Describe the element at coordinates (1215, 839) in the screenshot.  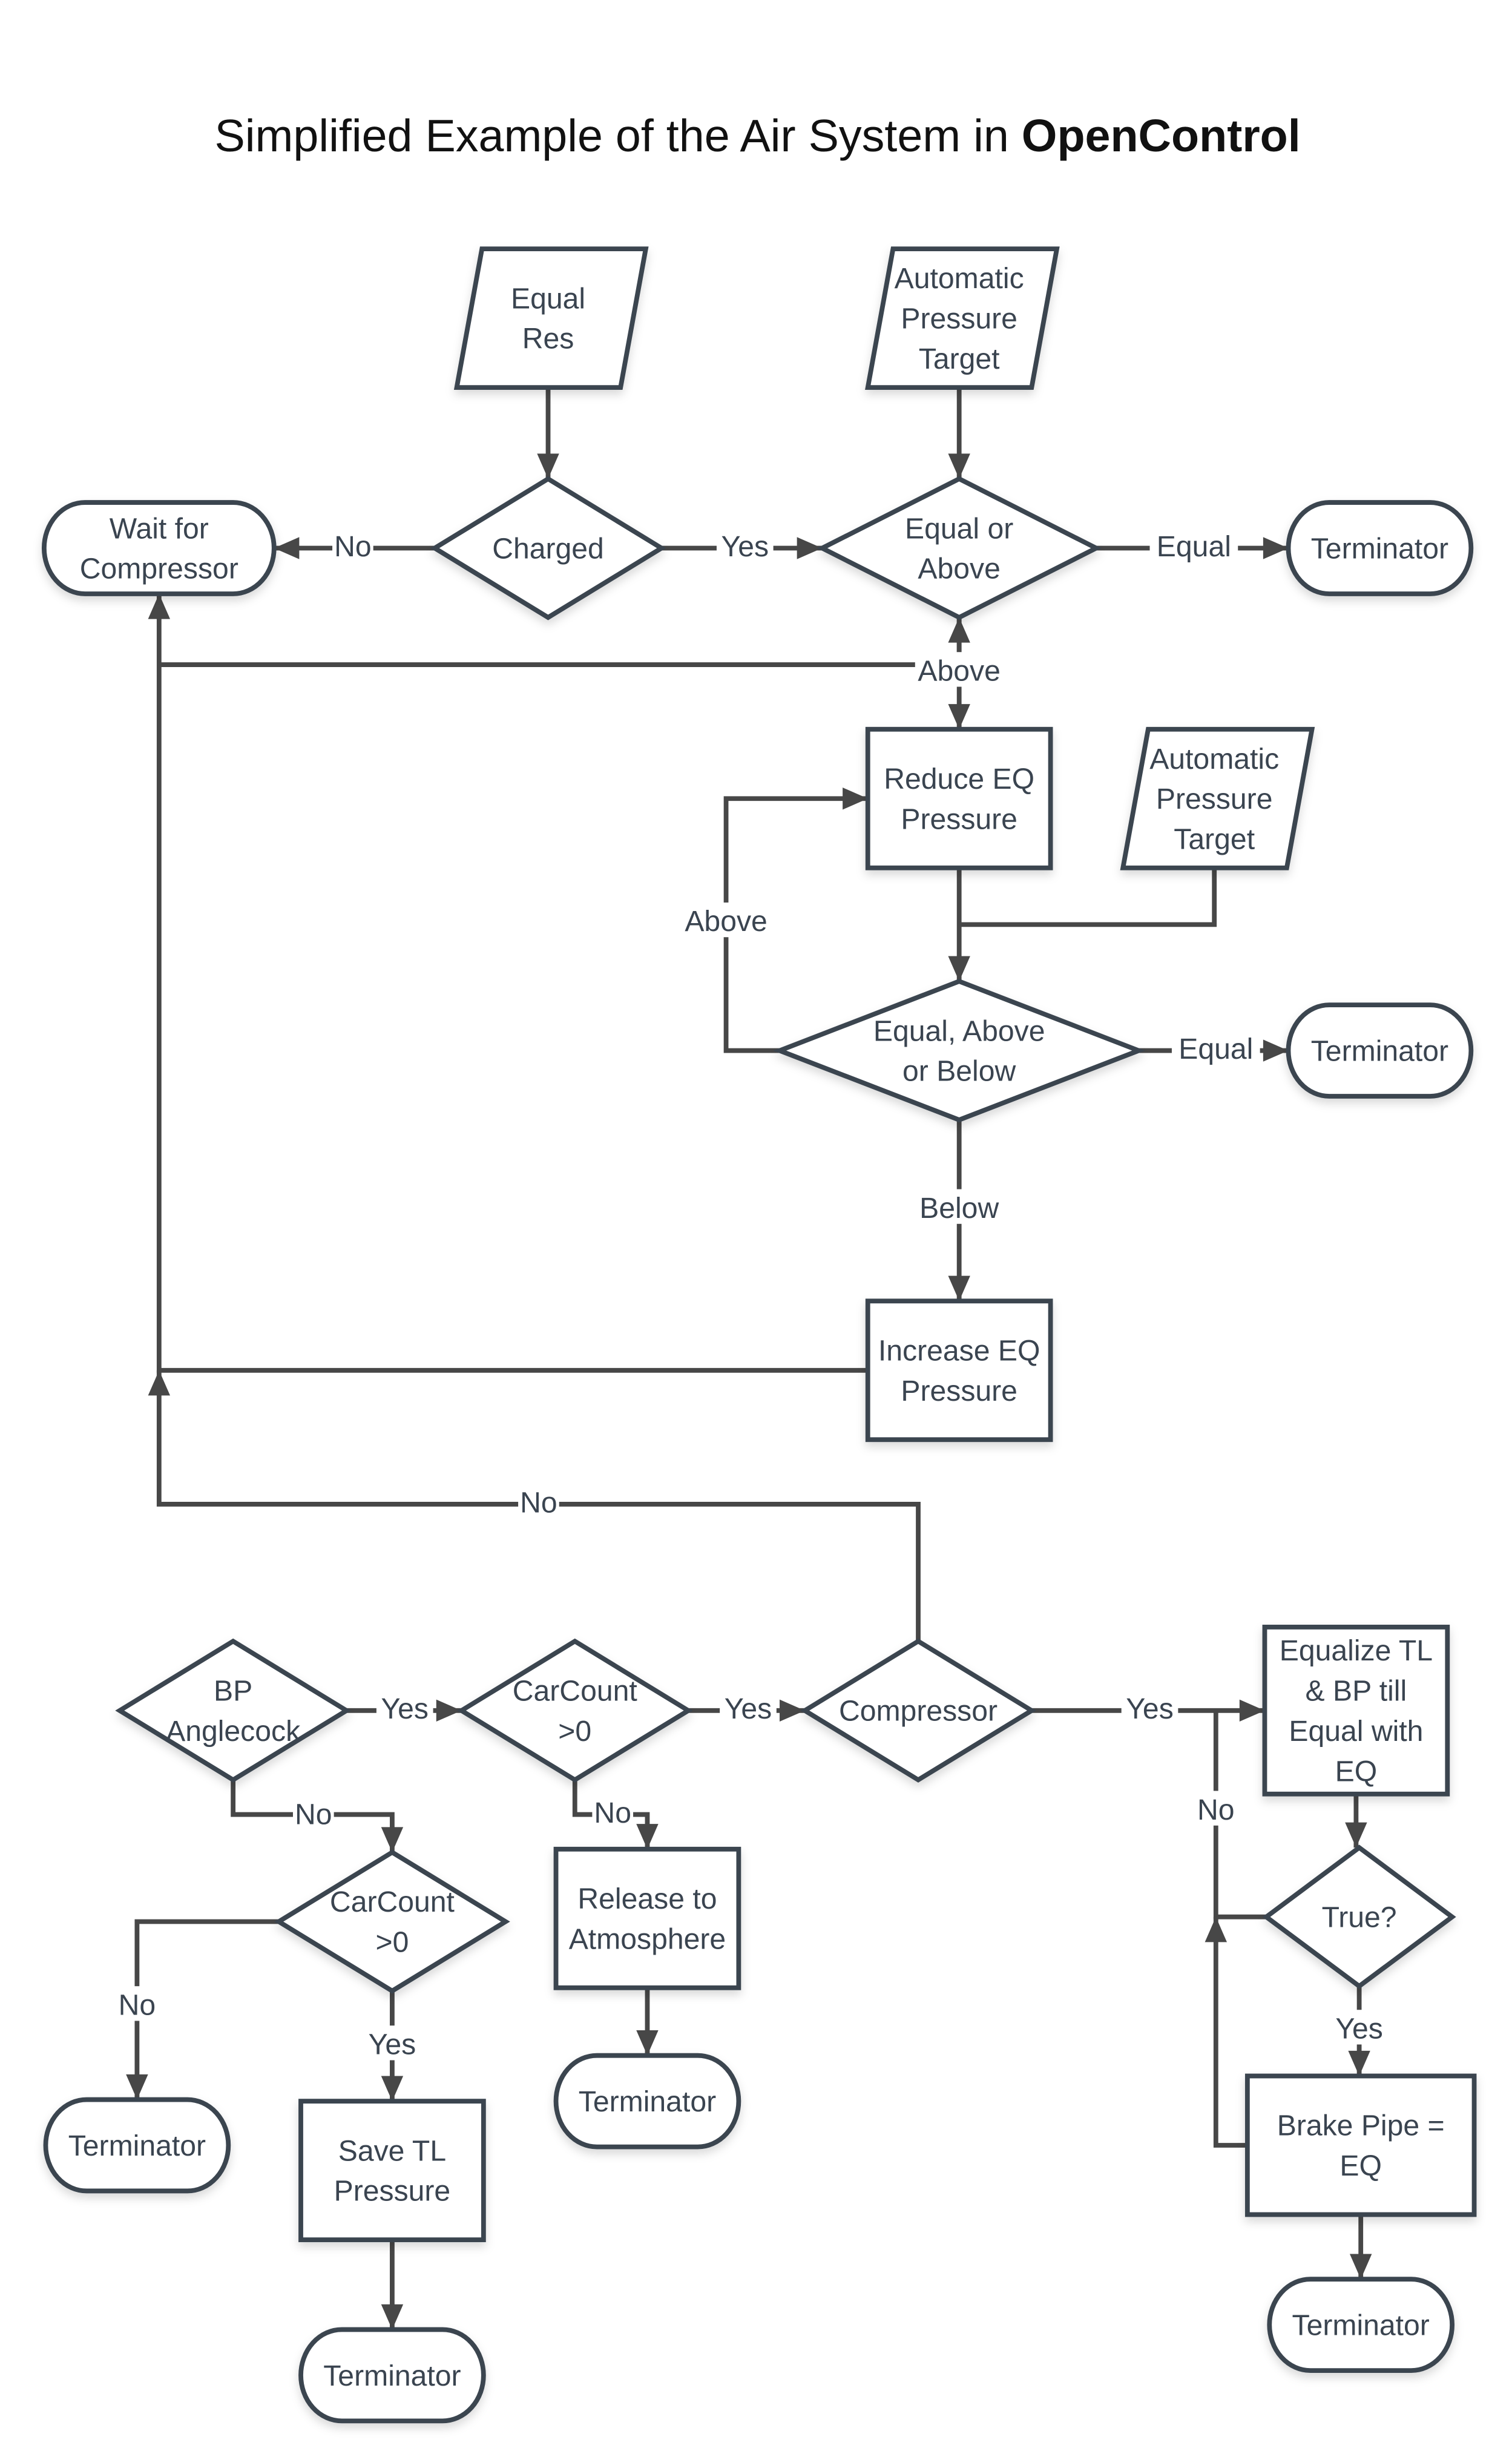
I see `node-label-line: Target` at that location.